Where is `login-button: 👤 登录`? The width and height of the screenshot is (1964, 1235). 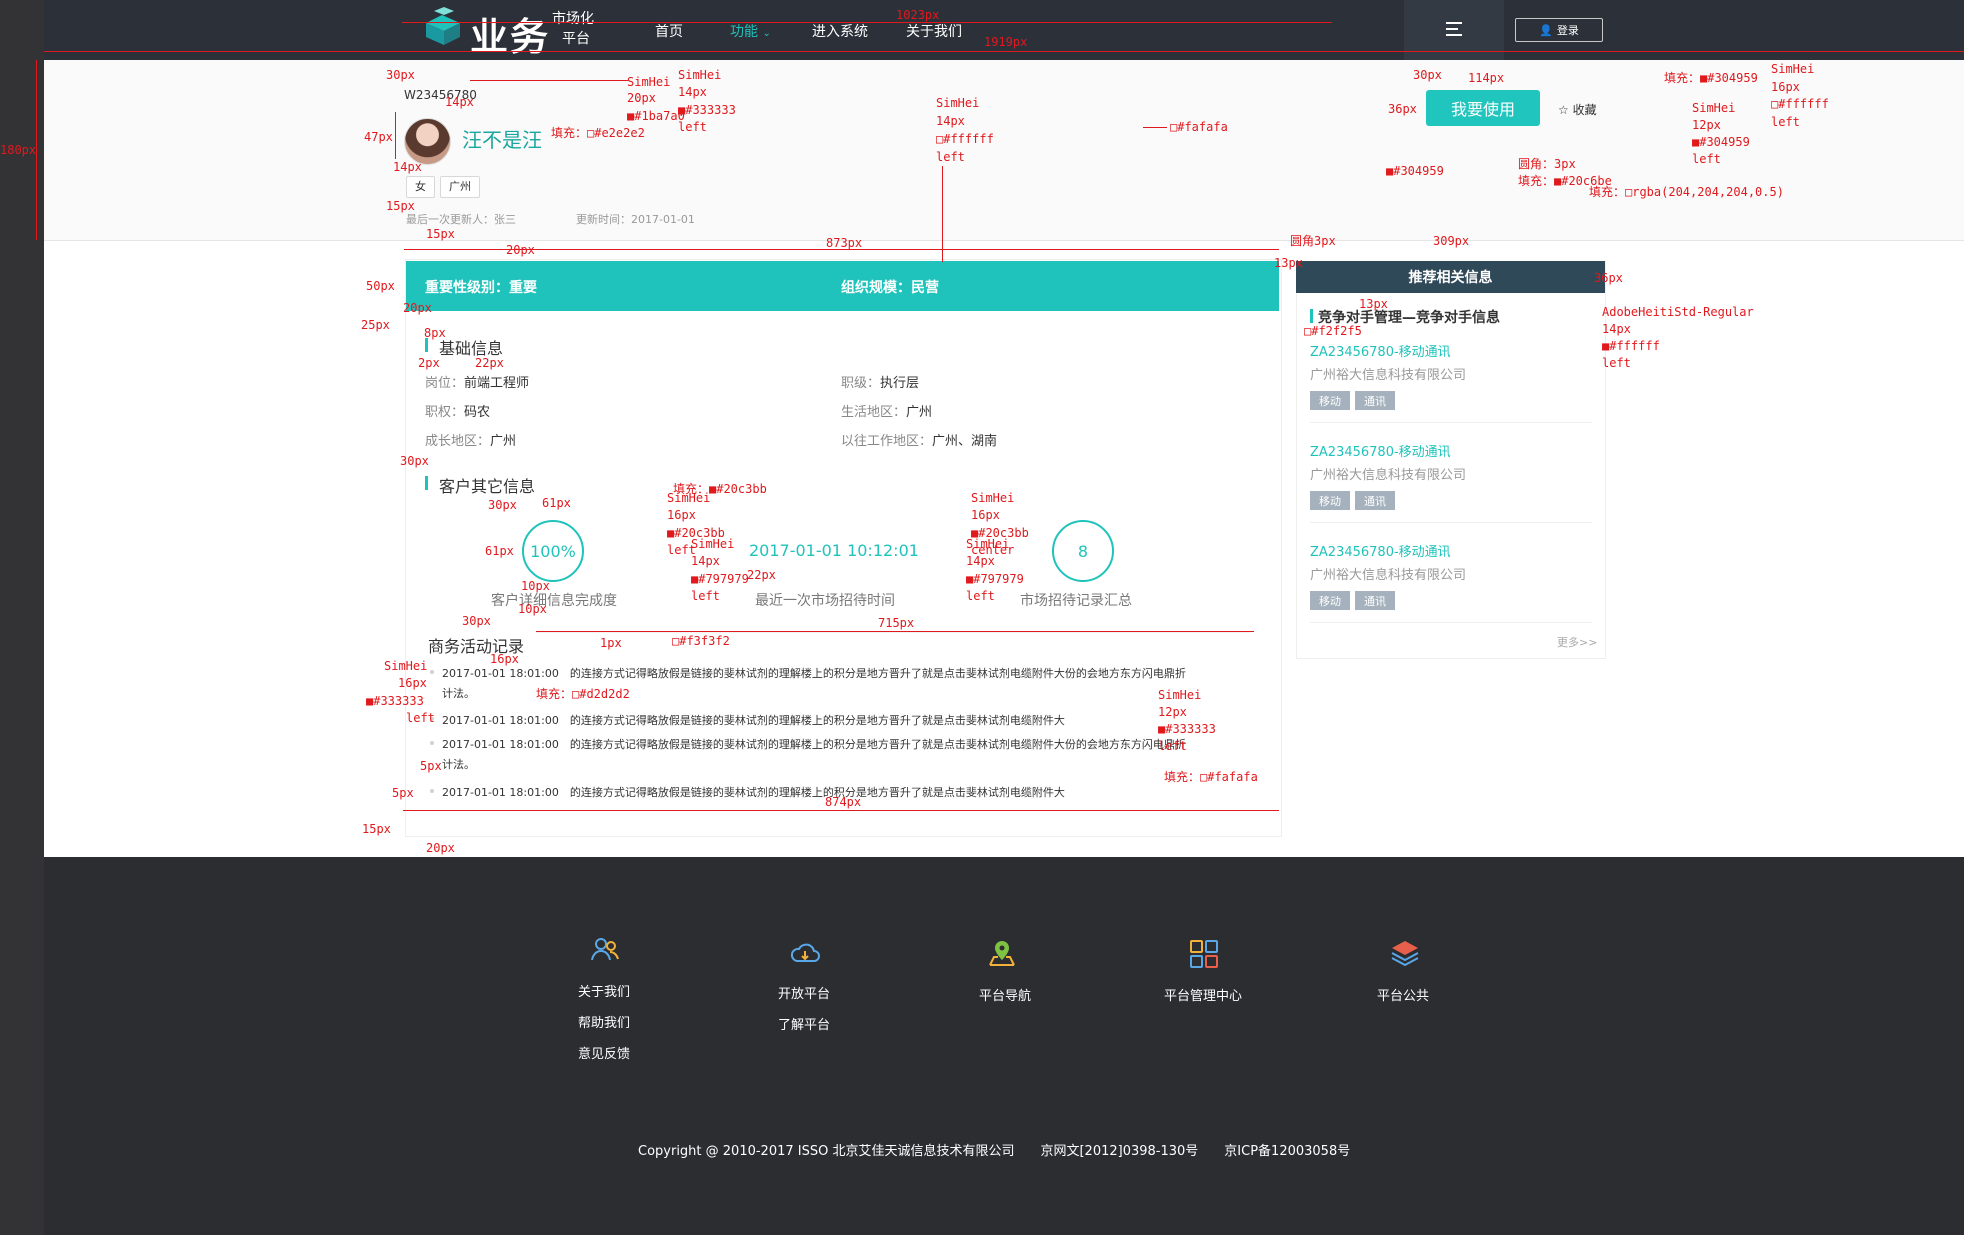
login-button: 👤 登录 is located at coordinates (1559, 30).